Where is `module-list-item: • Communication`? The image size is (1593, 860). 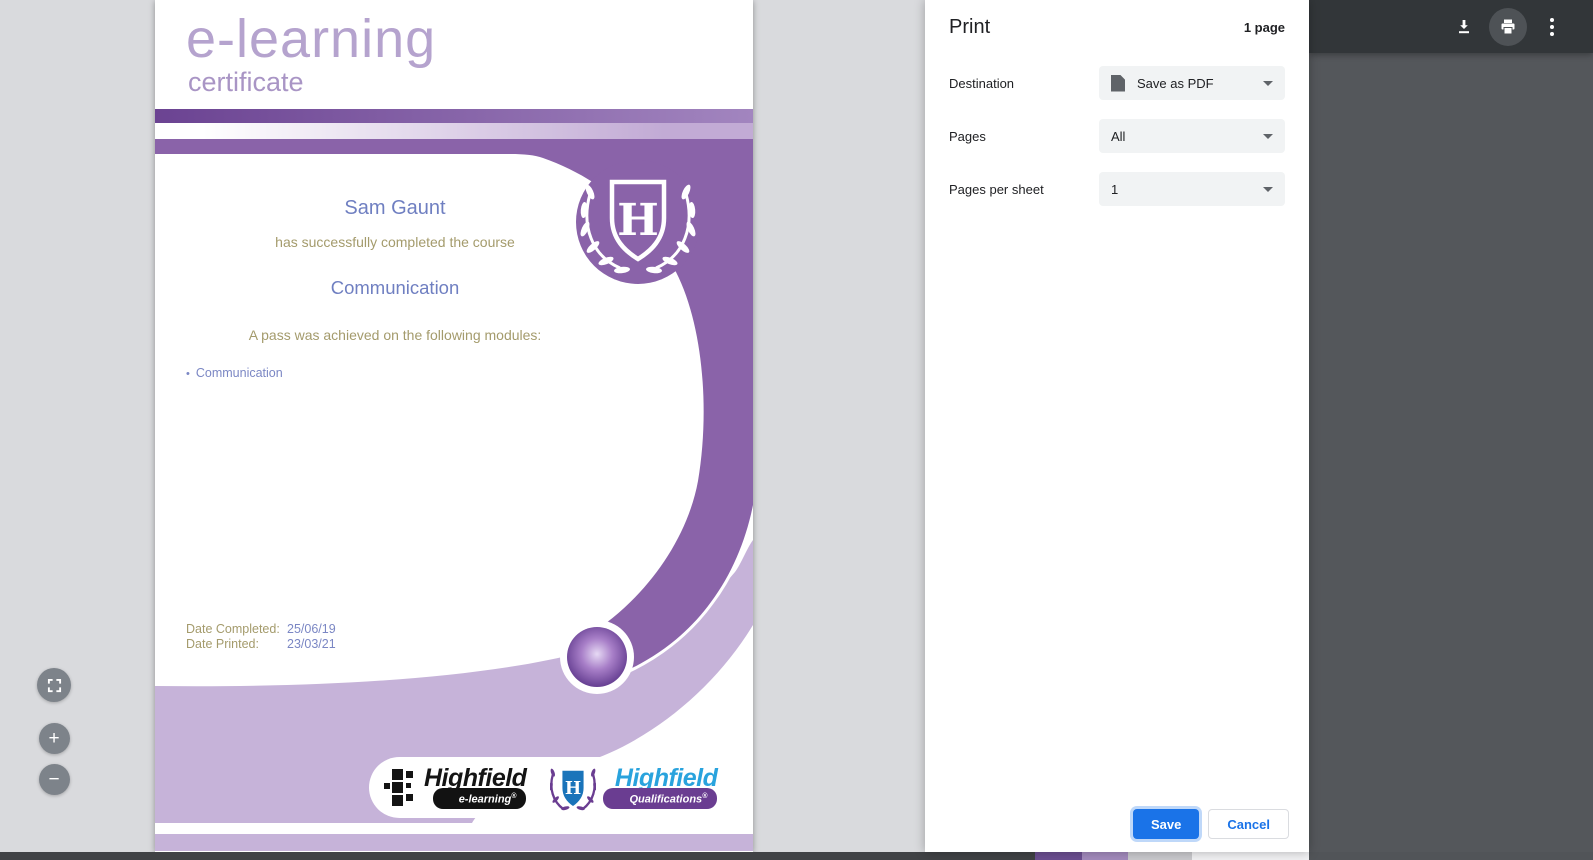 module-list-item: • Communication is located at coordinates (234, 373).